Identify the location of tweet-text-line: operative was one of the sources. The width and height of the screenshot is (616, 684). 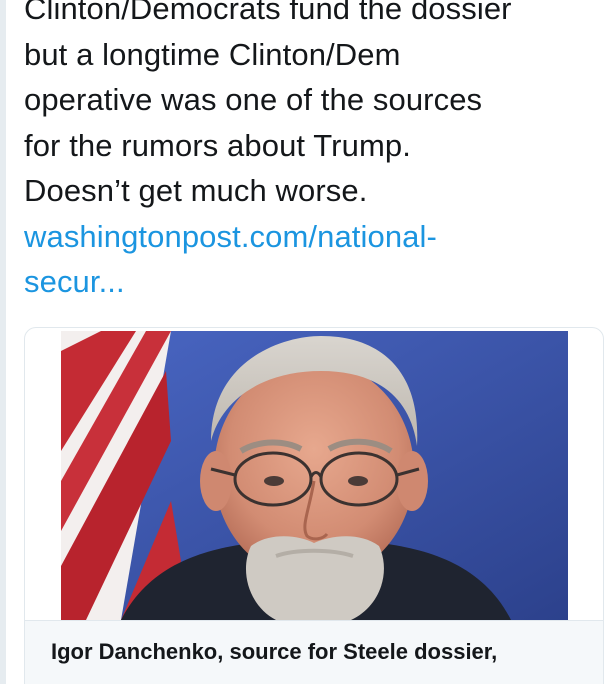
(253, 99).